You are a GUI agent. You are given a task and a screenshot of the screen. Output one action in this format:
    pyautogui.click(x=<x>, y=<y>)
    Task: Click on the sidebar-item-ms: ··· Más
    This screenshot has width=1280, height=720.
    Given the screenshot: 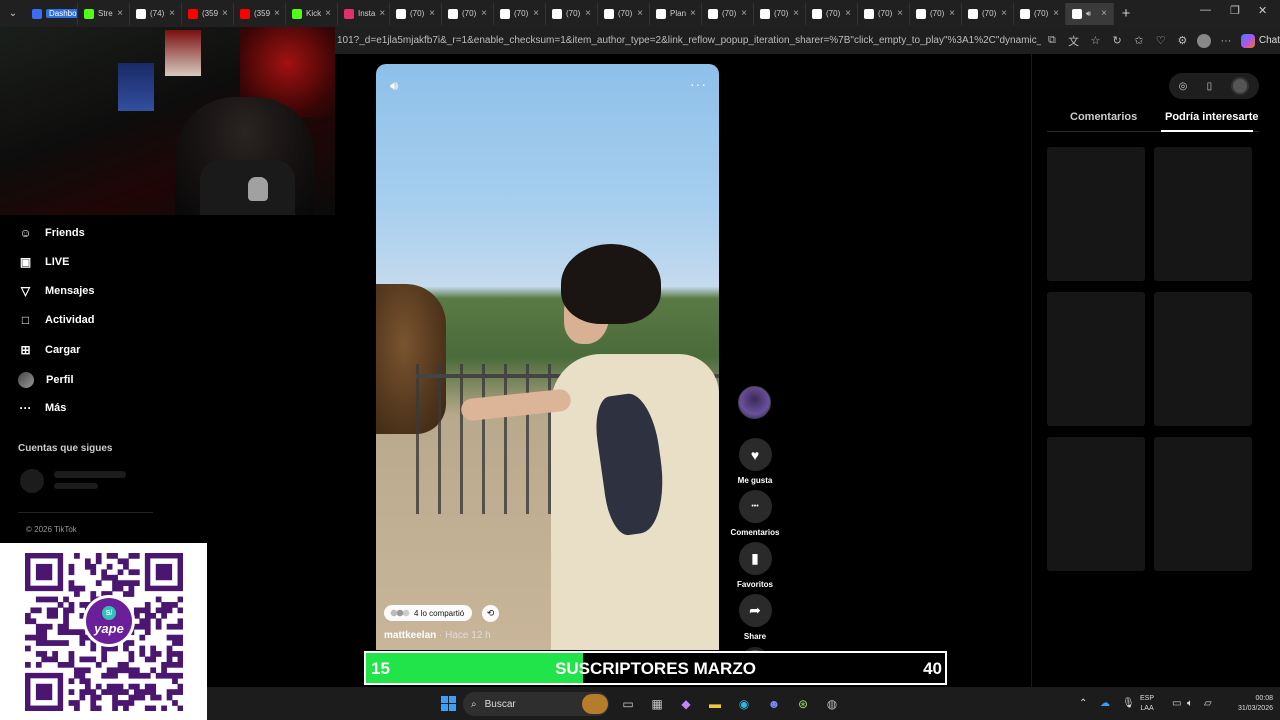 What is the action you would take?
    pyautogui.click(x=42, y=408)
    